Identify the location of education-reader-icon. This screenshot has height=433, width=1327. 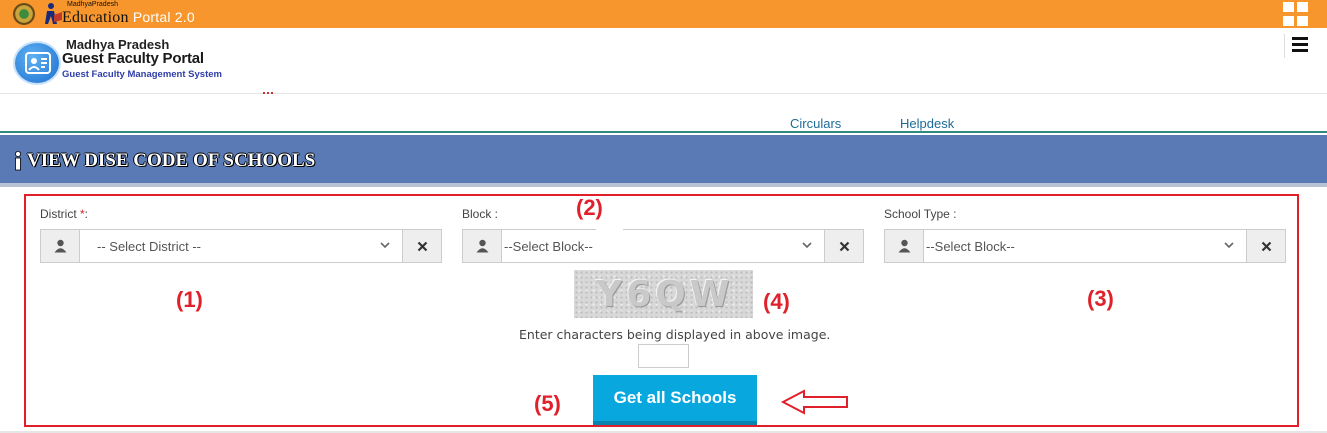
(53, 13).